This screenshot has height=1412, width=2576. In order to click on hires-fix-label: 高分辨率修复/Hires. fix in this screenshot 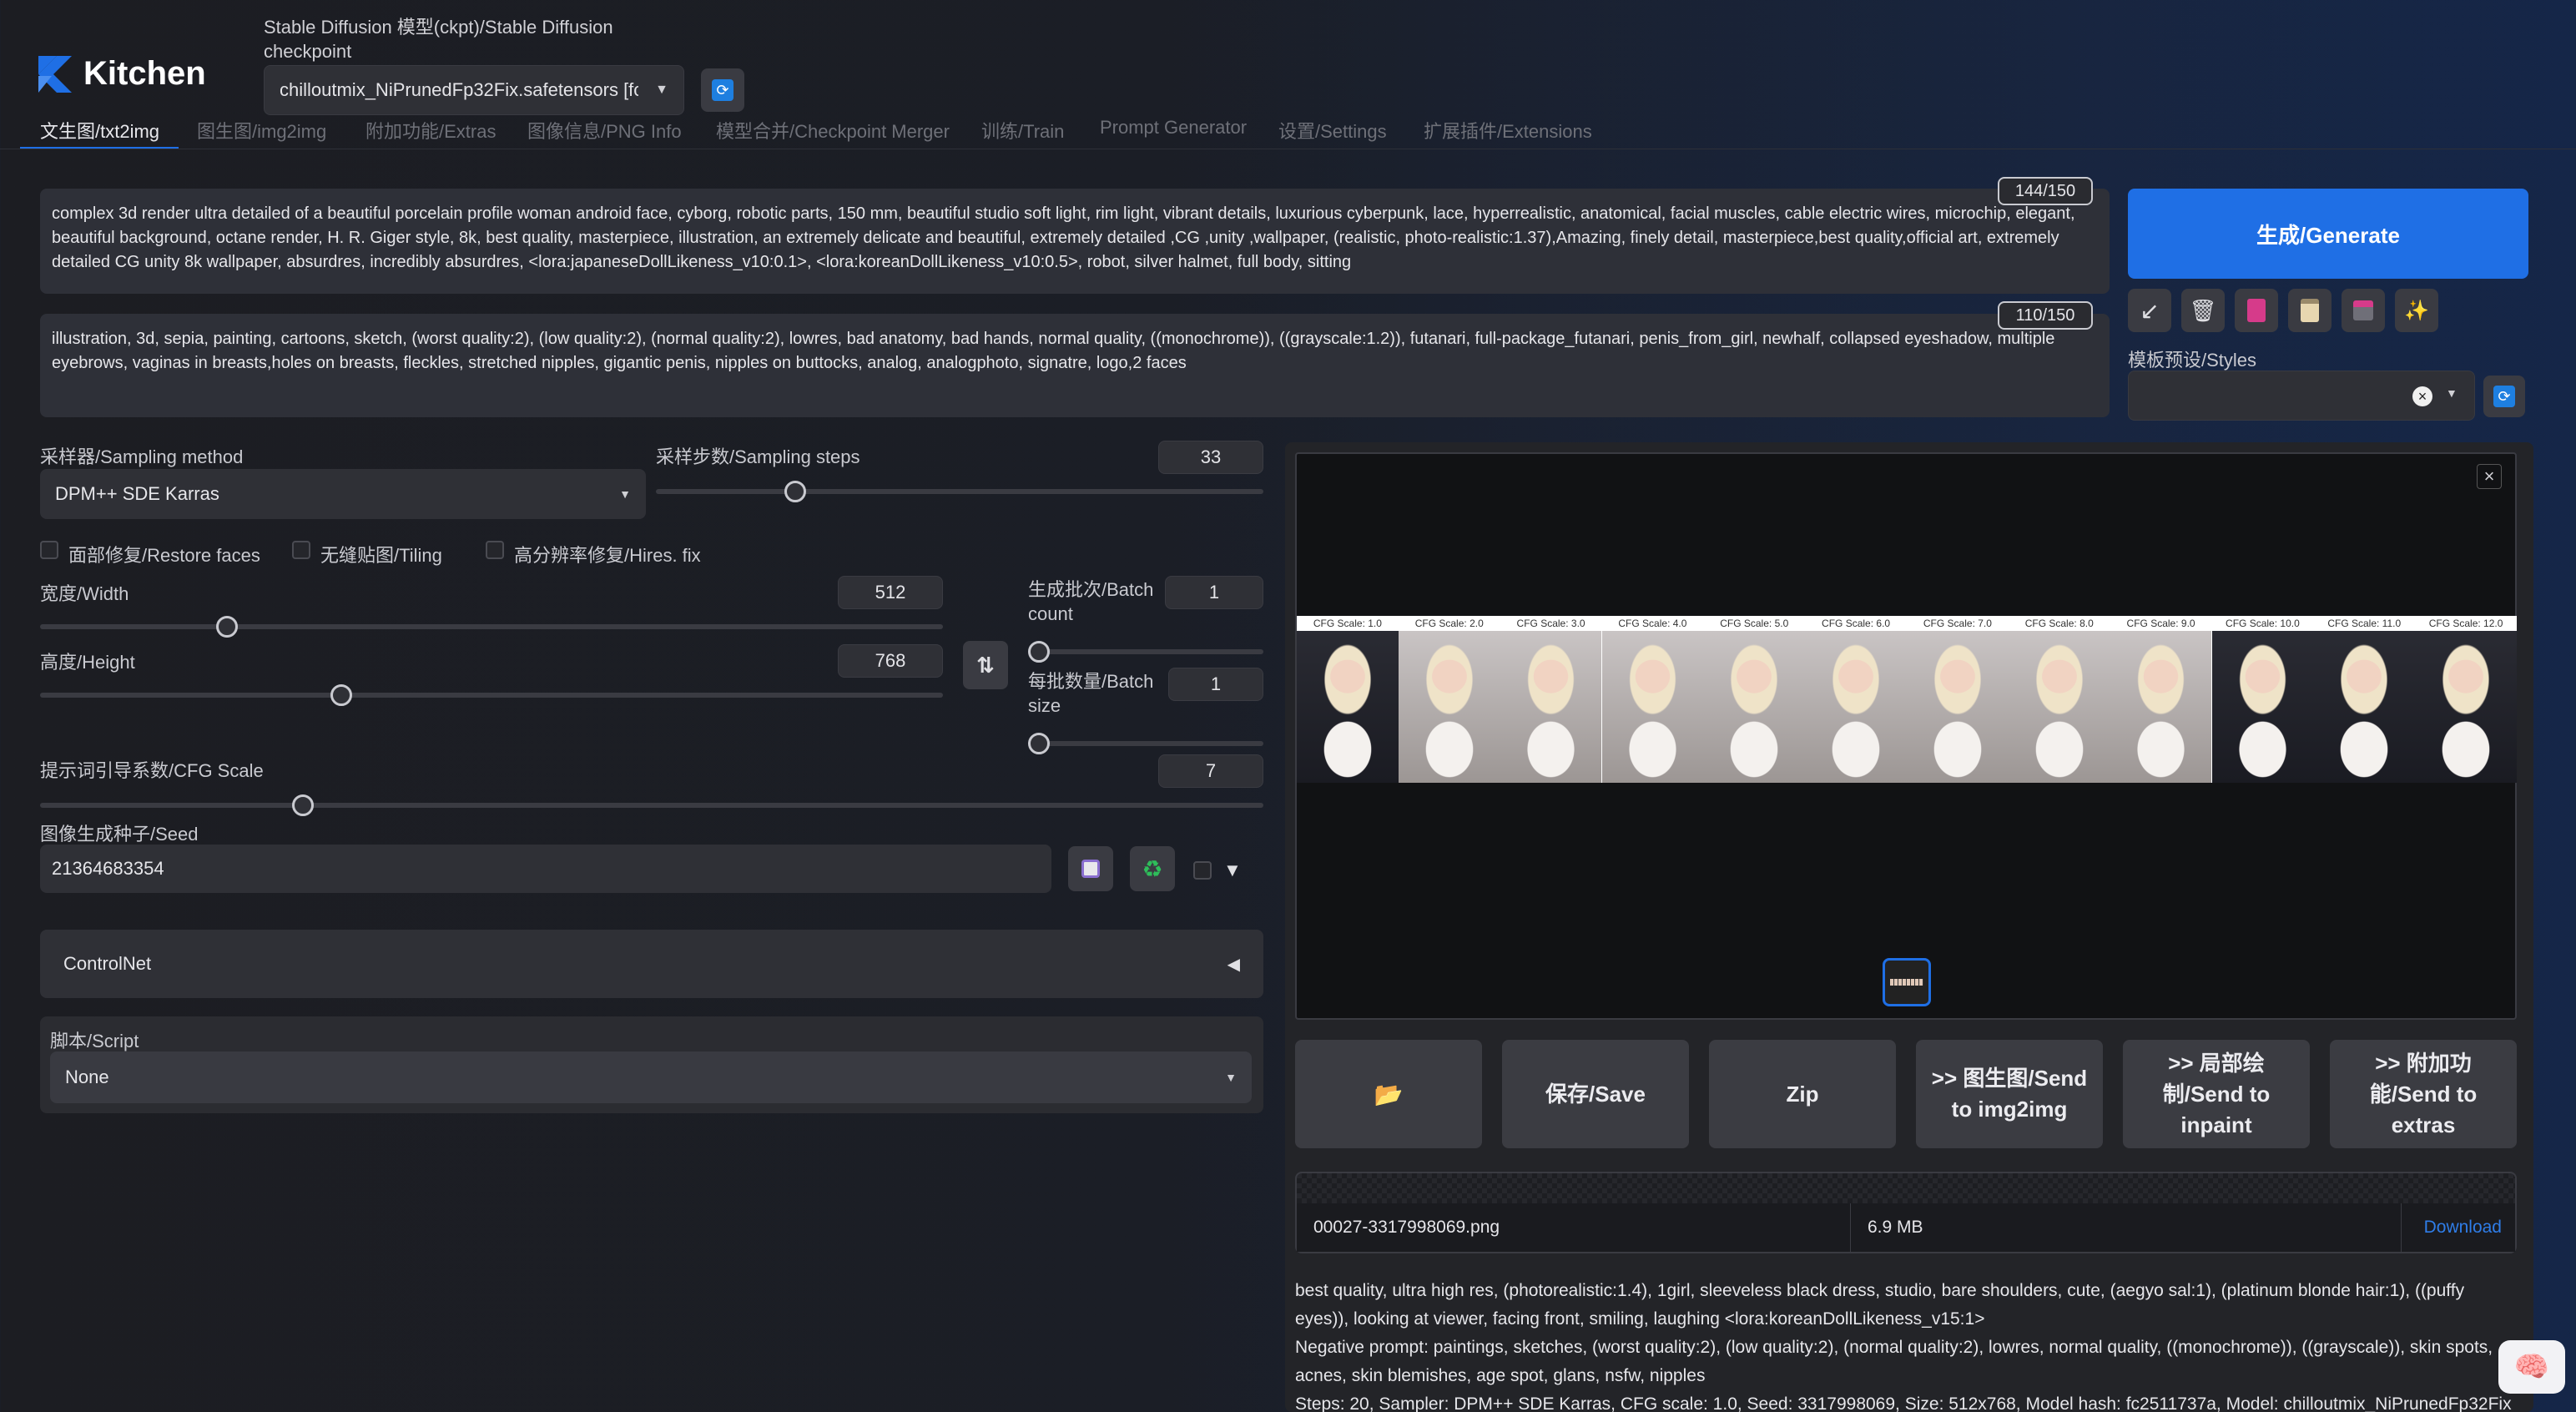, I will do `click(607, 555)`.